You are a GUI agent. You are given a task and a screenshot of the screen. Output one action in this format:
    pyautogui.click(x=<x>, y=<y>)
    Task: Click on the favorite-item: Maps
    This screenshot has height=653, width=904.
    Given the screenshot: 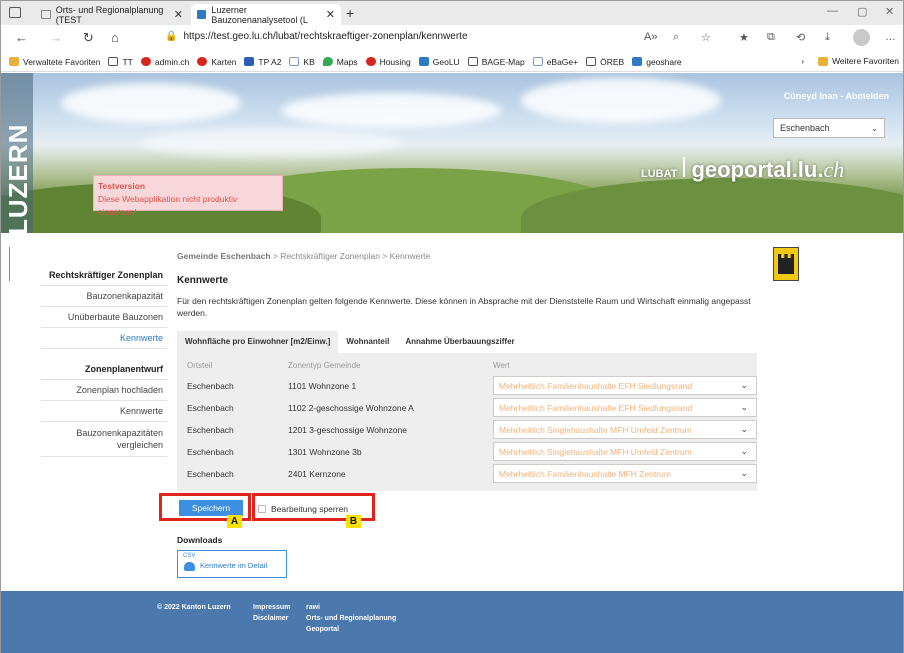 What is the action you would take?
    pyautogui.click(x=340, y=61)
    